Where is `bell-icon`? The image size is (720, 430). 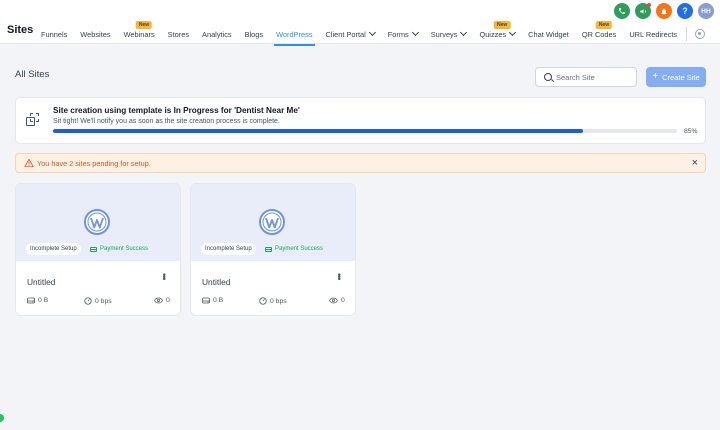 bell-icon is located at coordinates (664, 11).